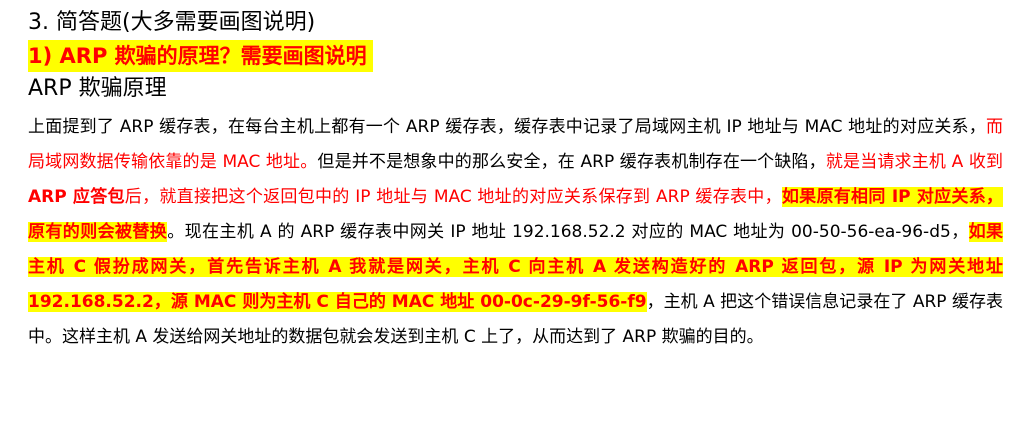 This screenshot has width=1036, height=446. I want to click on paragraph-red-text: 就是当请求主机 A 收到, so click(914, 162).